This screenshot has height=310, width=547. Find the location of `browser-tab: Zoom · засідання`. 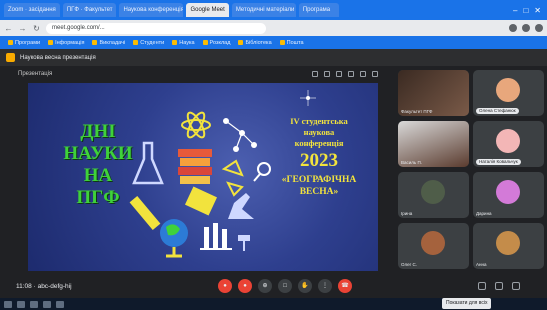

browser-tab: Zoom · засідання is located at coordinates (32, 10).